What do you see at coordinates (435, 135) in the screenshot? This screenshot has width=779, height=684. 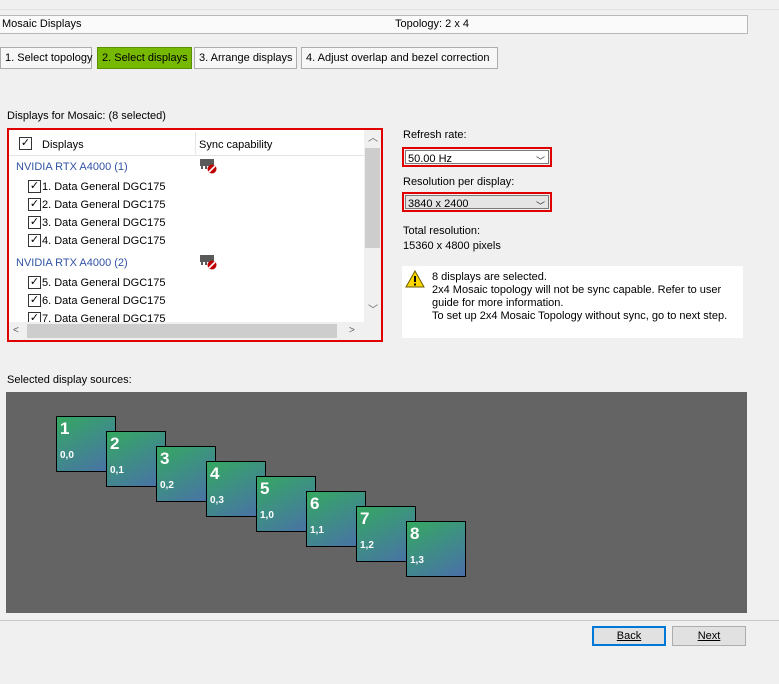 I see `refresh-rate-label: Refresh rate:` at bounding box center [435, 135].